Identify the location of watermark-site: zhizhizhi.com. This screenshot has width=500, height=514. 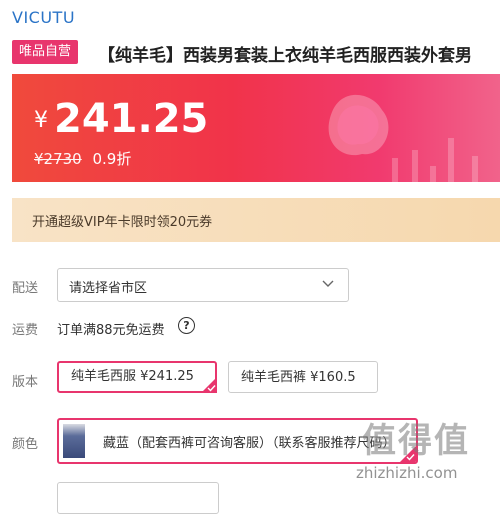
(407, 473).